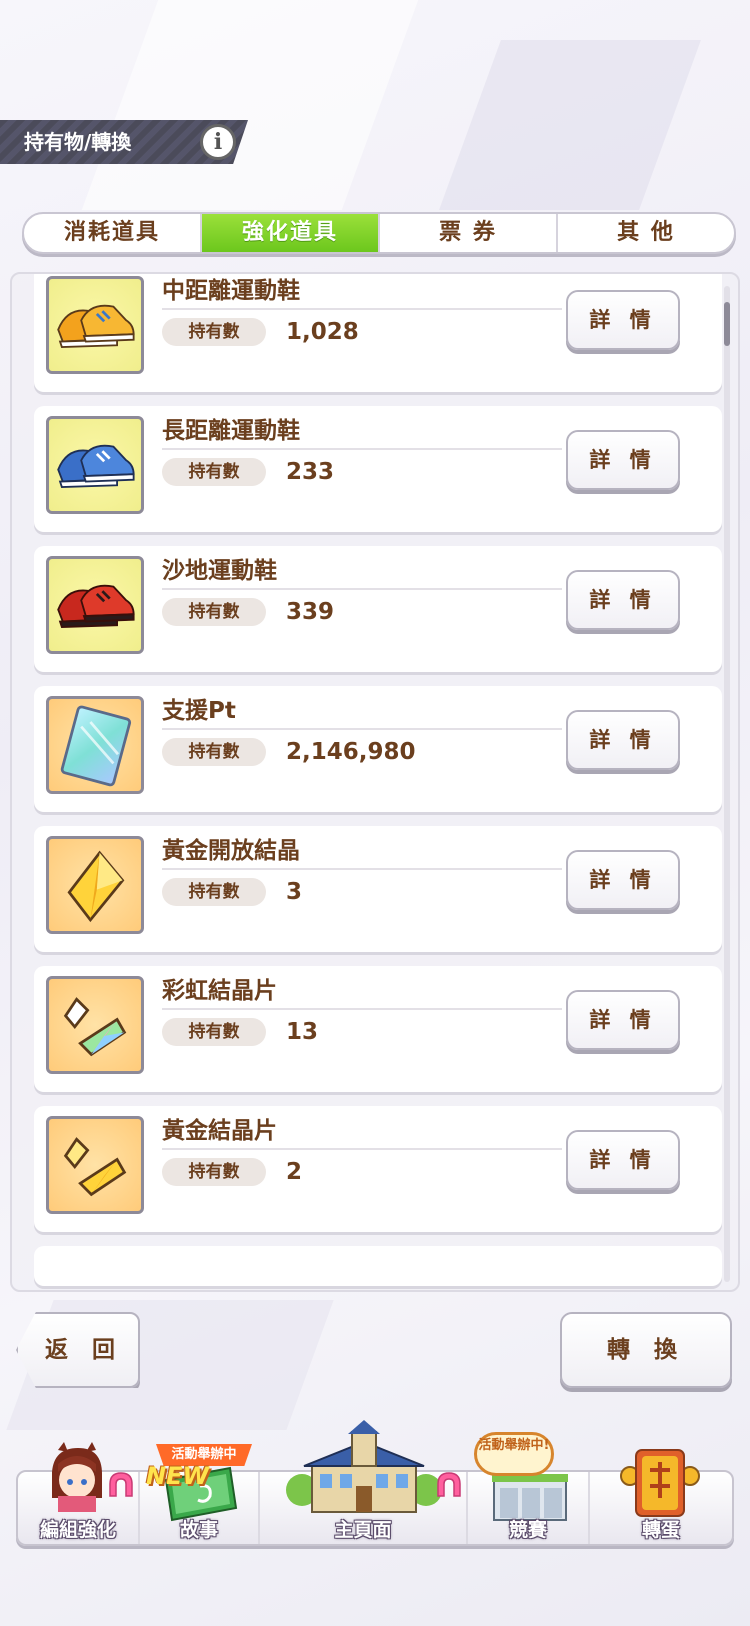  Describe the element at coordinates (378, 1029) in the screenshot. I see `list-item: 彩虹結晶片 持有數 13 詳 情` at that location.